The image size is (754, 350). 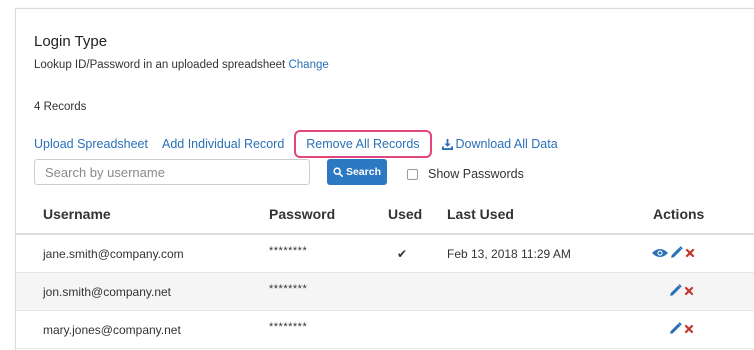 I want to click on download-all-data-link: Download All Data, so click(x=499, y=144).